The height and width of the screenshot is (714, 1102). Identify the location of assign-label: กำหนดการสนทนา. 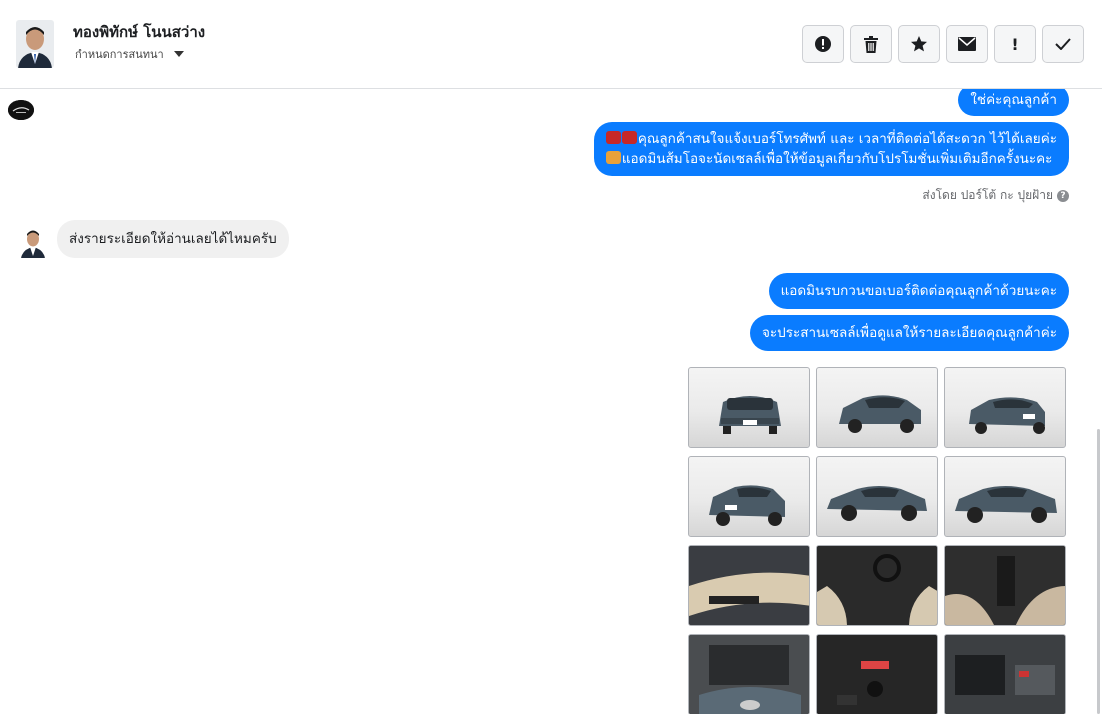
(119, 54).